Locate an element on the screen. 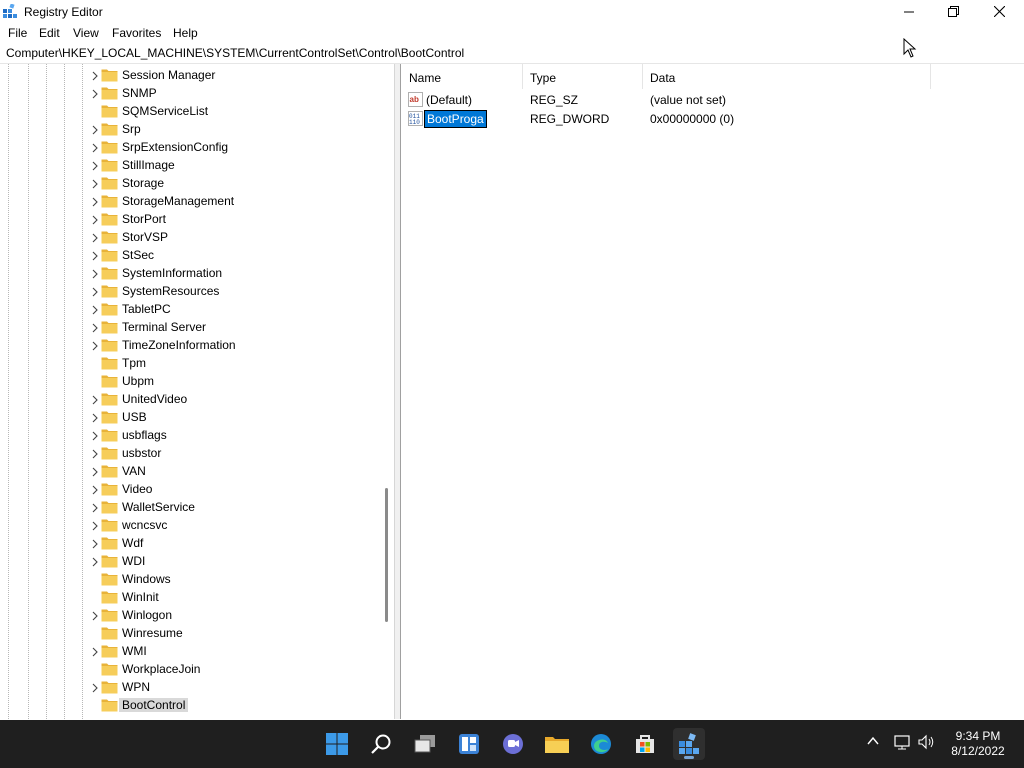 This screenshot has height=768, width=1024. tree-item: Ubpm is located at coordinates (190, 381).